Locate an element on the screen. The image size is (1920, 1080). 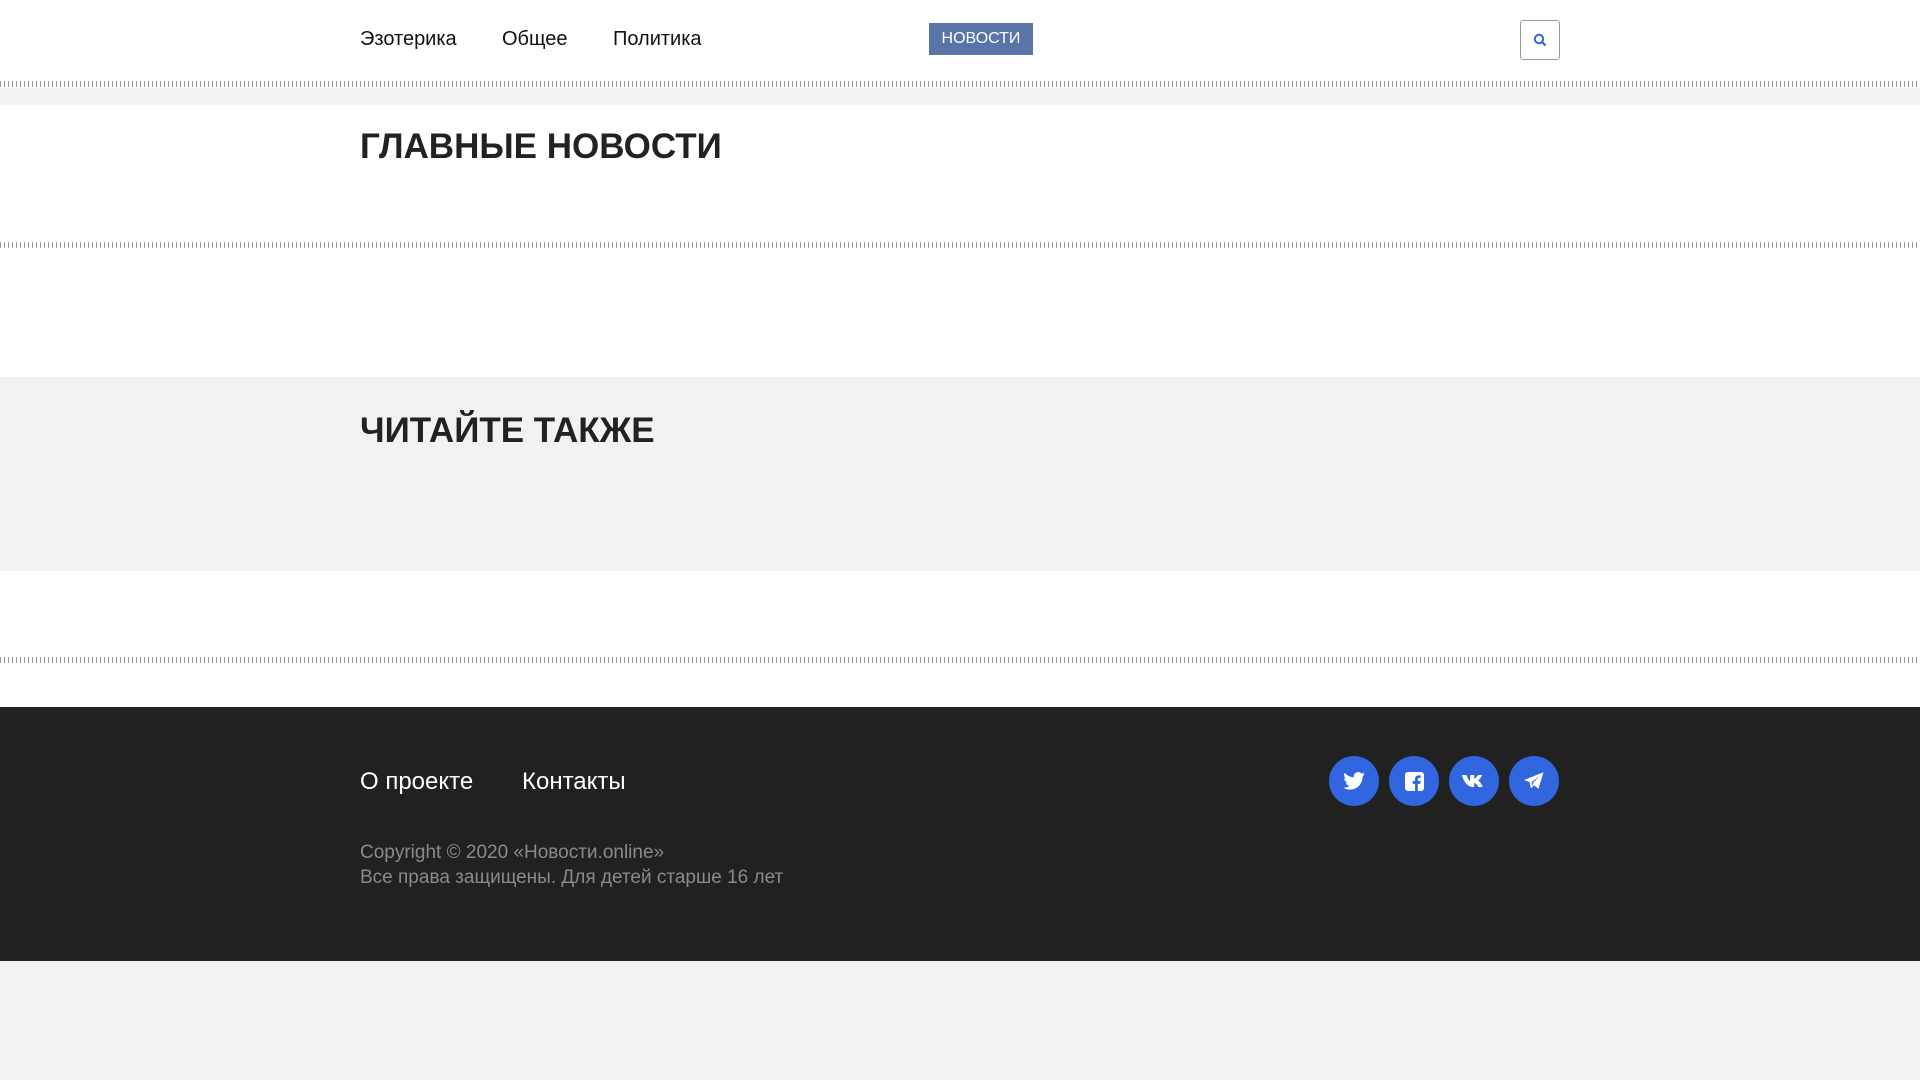
search-icon is located at coordinates (1540, 40).